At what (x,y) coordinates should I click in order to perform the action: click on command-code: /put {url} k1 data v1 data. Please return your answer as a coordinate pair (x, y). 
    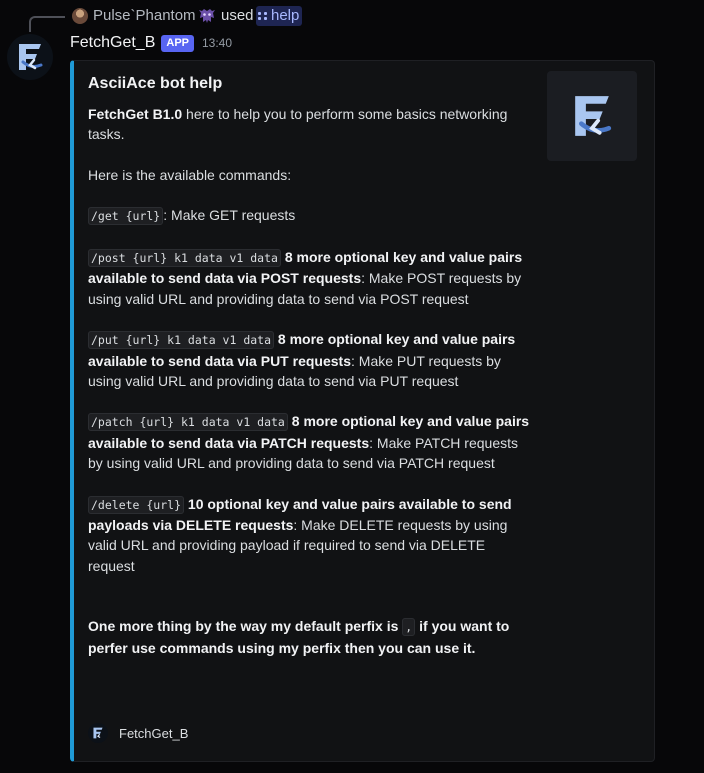
    Looking at the image, I should click on (181, 340).